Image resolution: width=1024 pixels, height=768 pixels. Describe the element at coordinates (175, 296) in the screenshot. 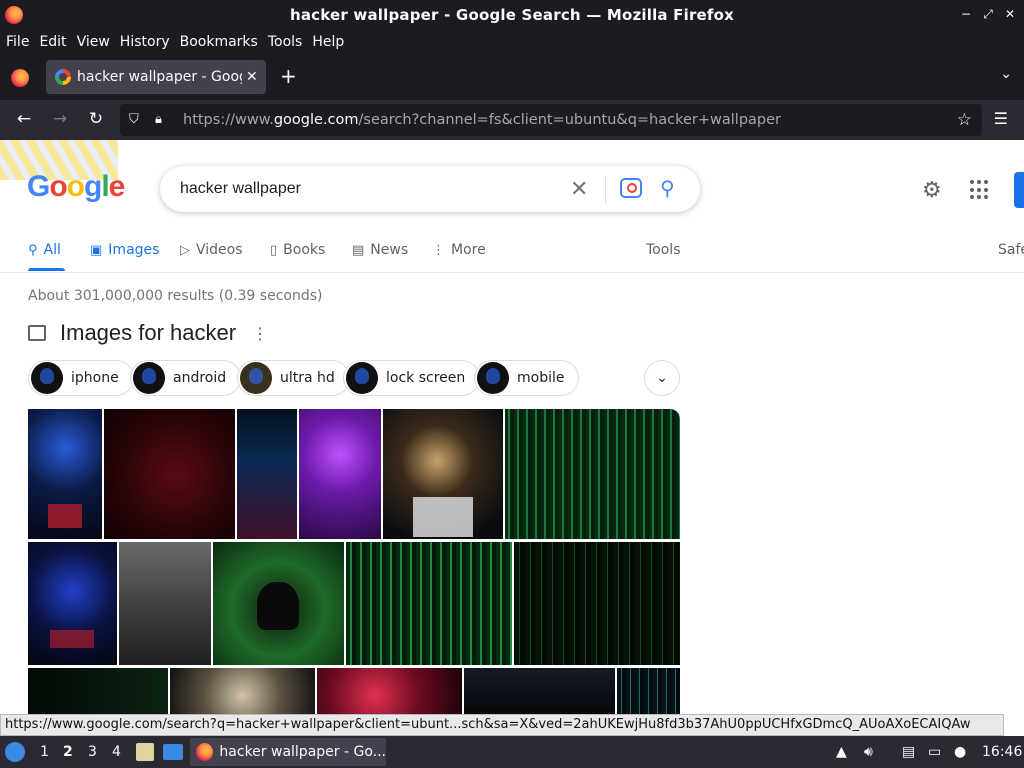

I see `result-stats: About 301,000,000 results (0.39 seconds)` at that location.